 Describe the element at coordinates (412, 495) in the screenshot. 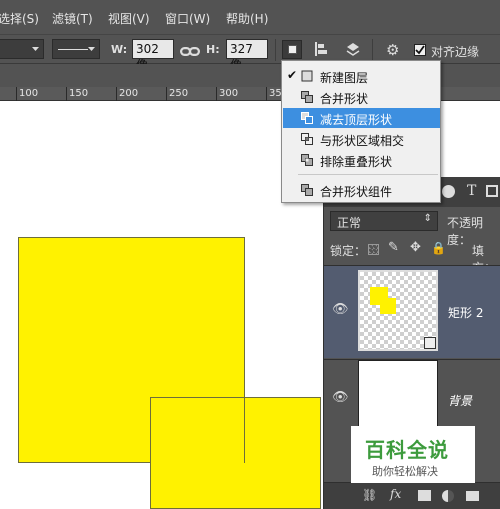

I see `layers-footer: ⛓ fx` at that location.